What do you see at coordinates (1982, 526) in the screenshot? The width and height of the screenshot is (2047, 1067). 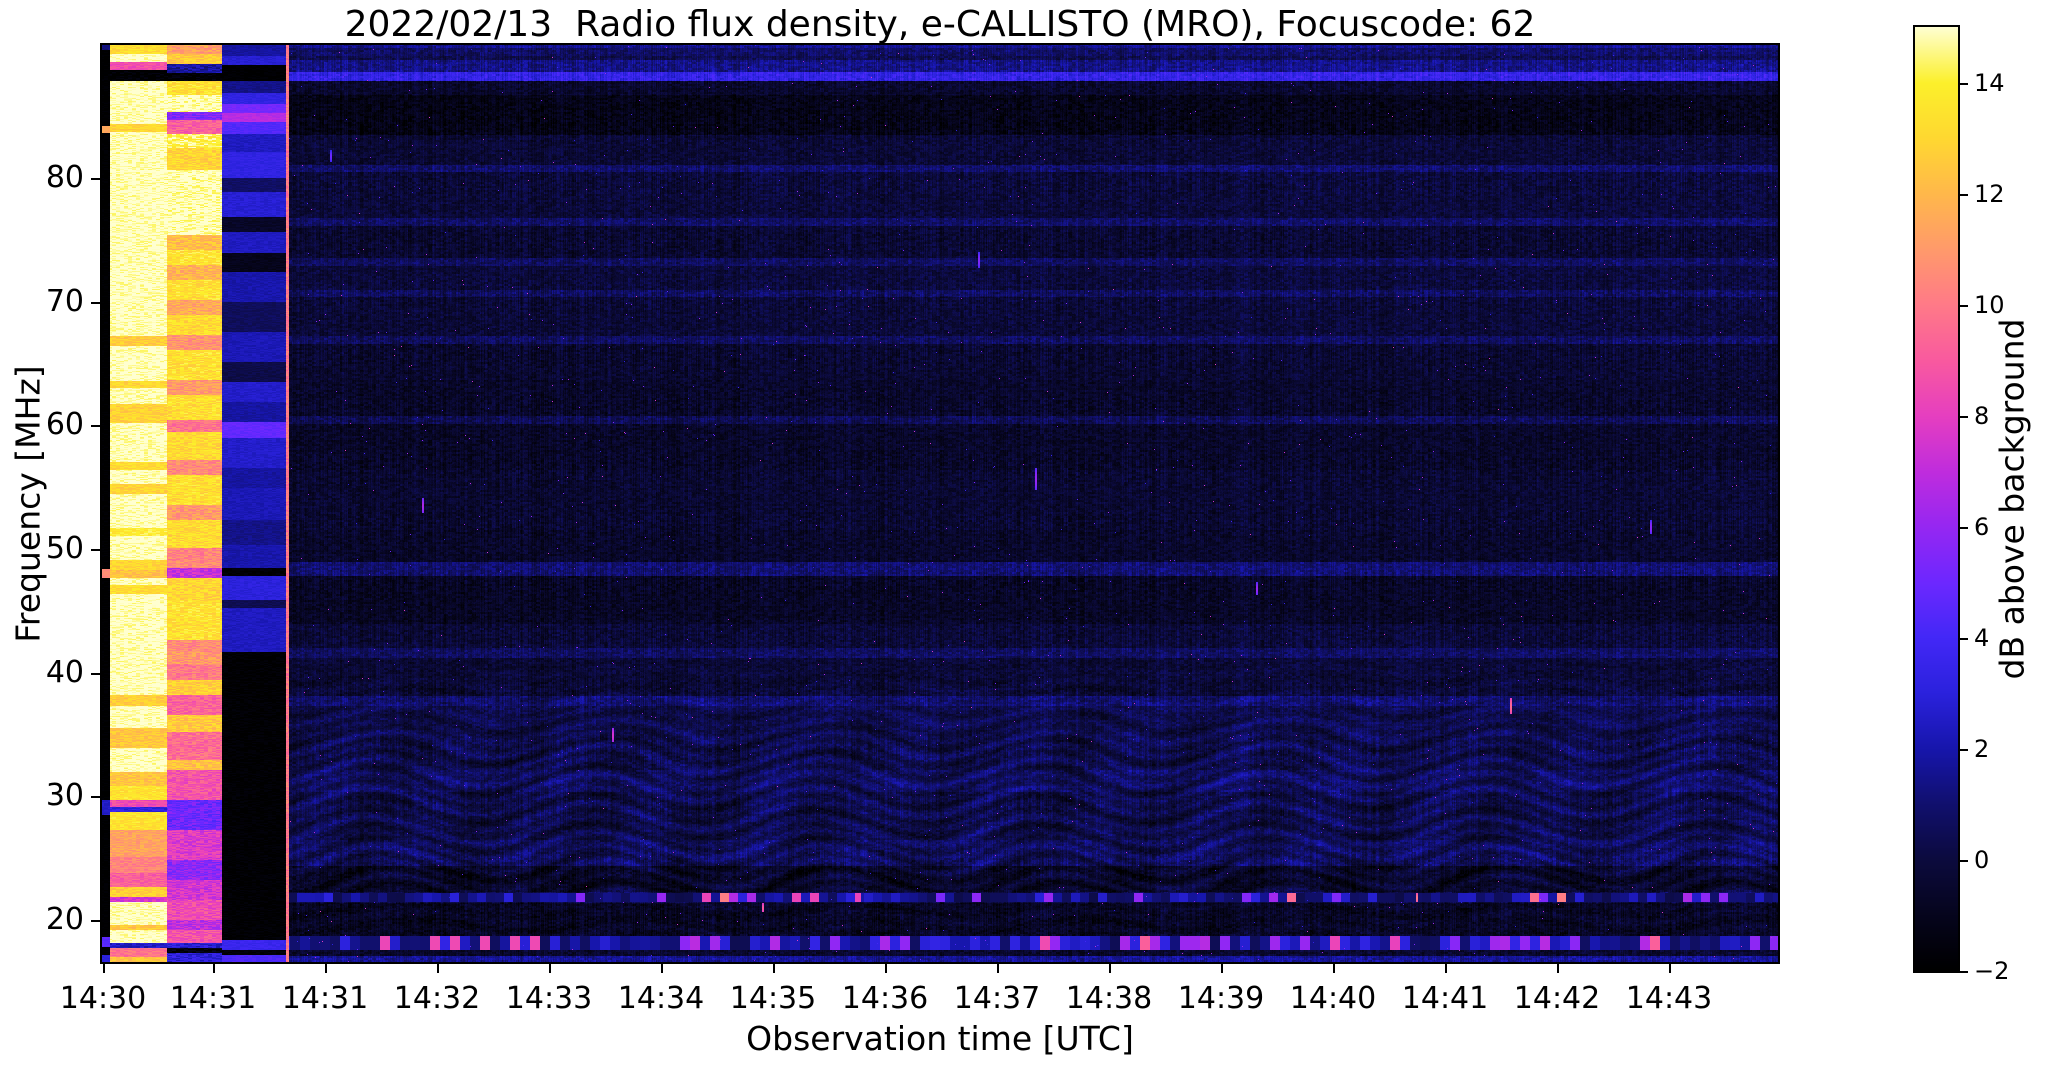 I see `colorbar-tick-label: 6` at bounding box center [1982, 526].